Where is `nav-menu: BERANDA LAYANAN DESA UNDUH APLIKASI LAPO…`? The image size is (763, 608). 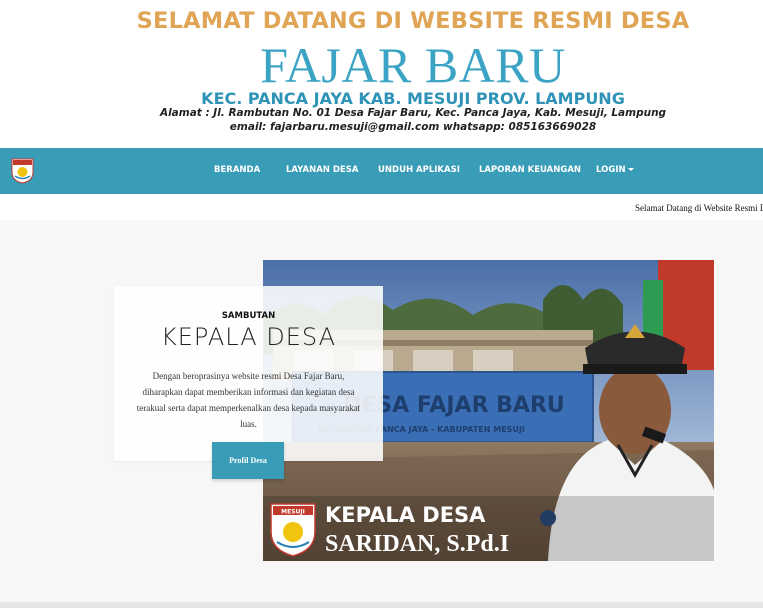
nav-menu: BERANDA LAYANAN DESA UNDUH APLIKASI LAPO… is located at coordinates (381, 171).